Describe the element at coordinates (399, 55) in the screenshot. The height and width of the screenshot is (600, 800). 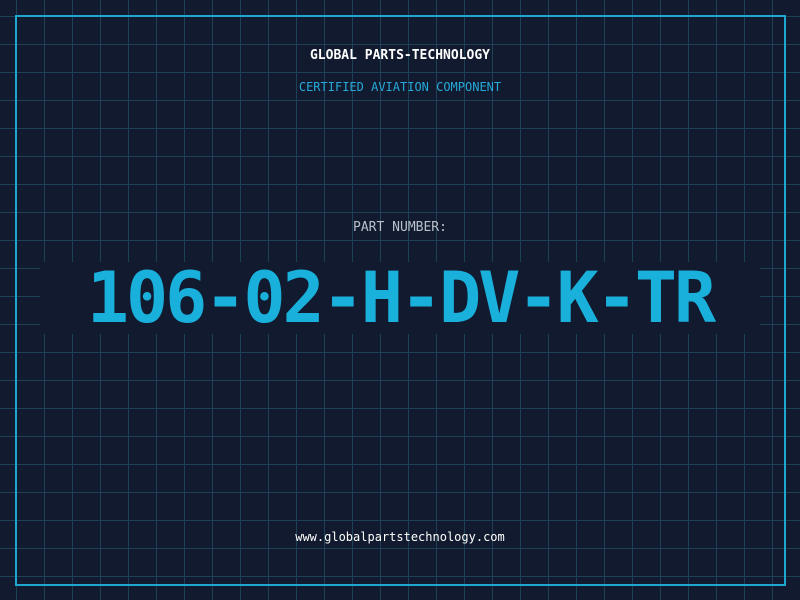
I see `brand-name: GLOBAL PARTS-TECHNOLOGY` at that location.